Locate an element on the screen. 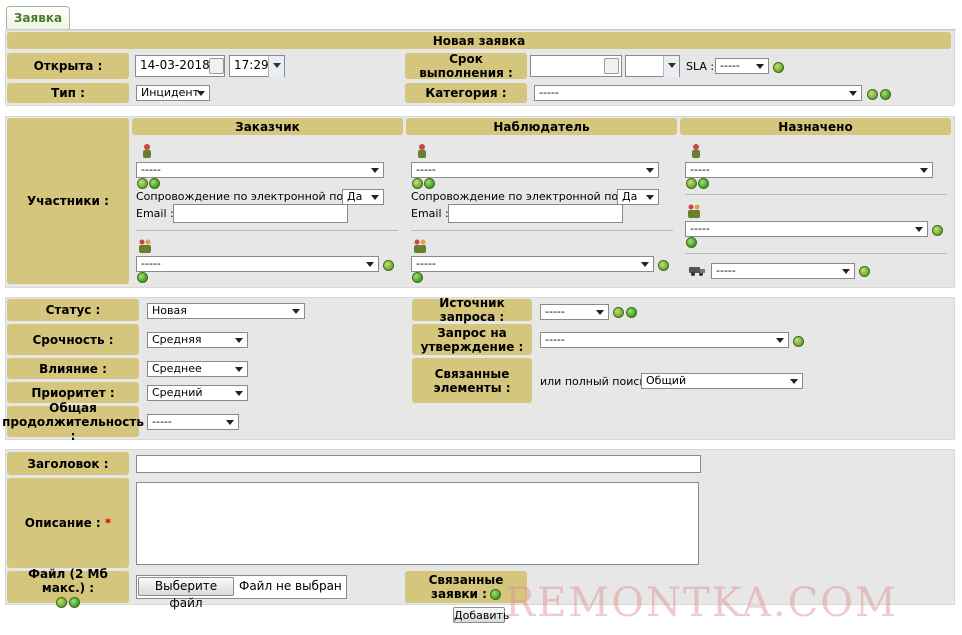  urgency-select: Средняя is located at coordinates (197, 340).